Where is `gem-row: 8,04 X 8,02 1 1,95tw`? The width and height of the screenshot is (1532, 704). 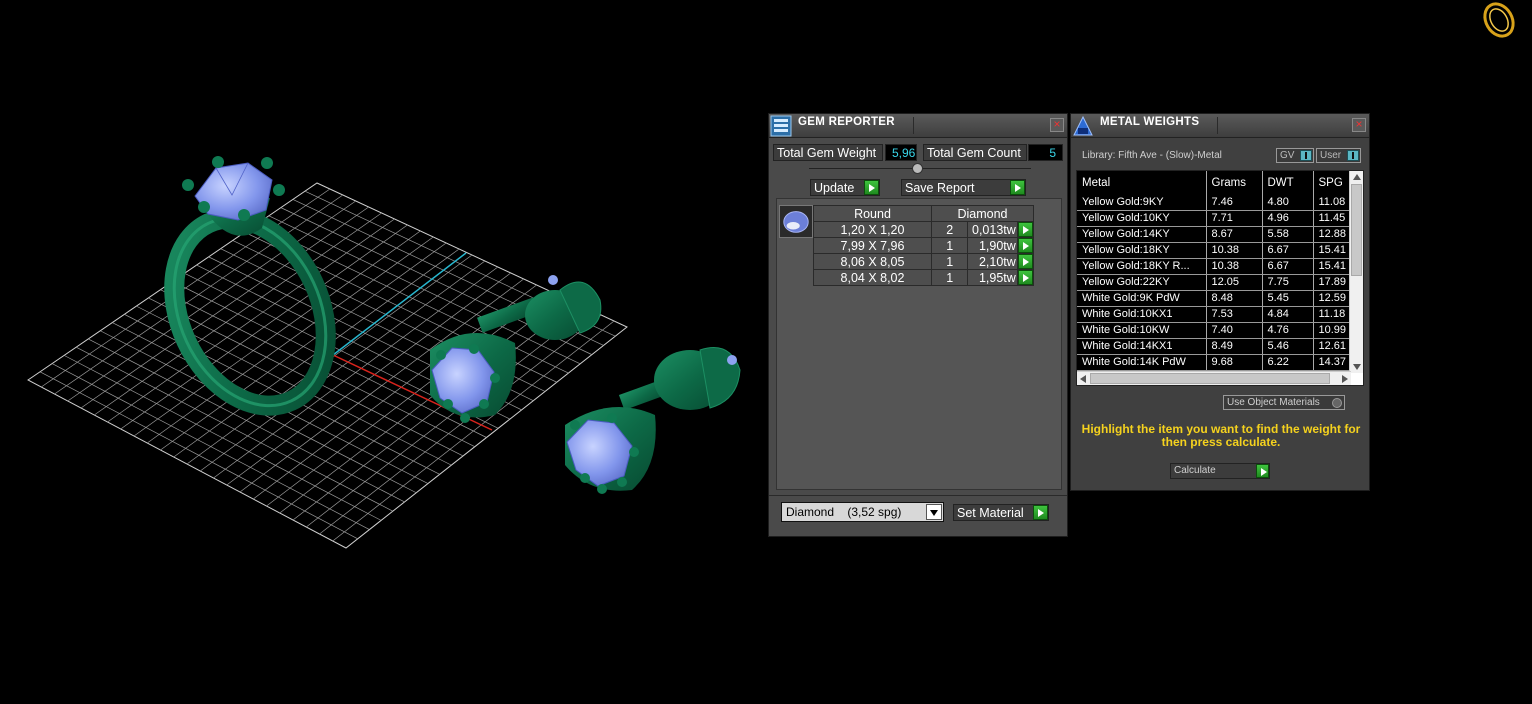
gem-row: 8,04 X 8,02 1 1,95tw is located at coordinates (924, 277).